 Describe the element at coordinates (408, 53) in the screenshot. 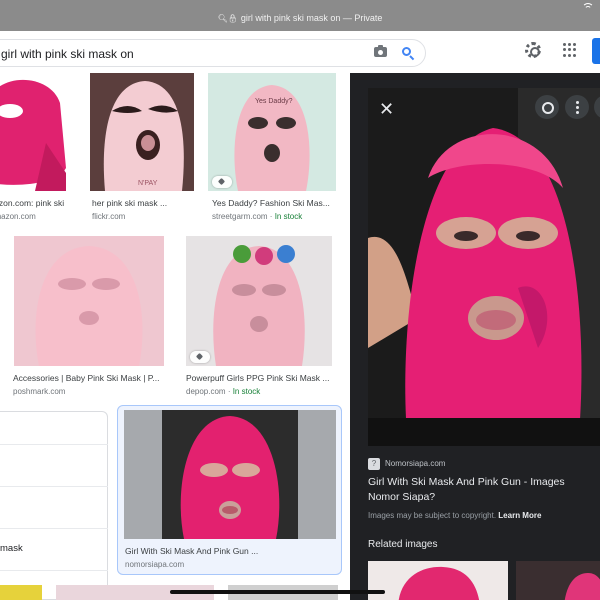

I see `search-icon` at that location.